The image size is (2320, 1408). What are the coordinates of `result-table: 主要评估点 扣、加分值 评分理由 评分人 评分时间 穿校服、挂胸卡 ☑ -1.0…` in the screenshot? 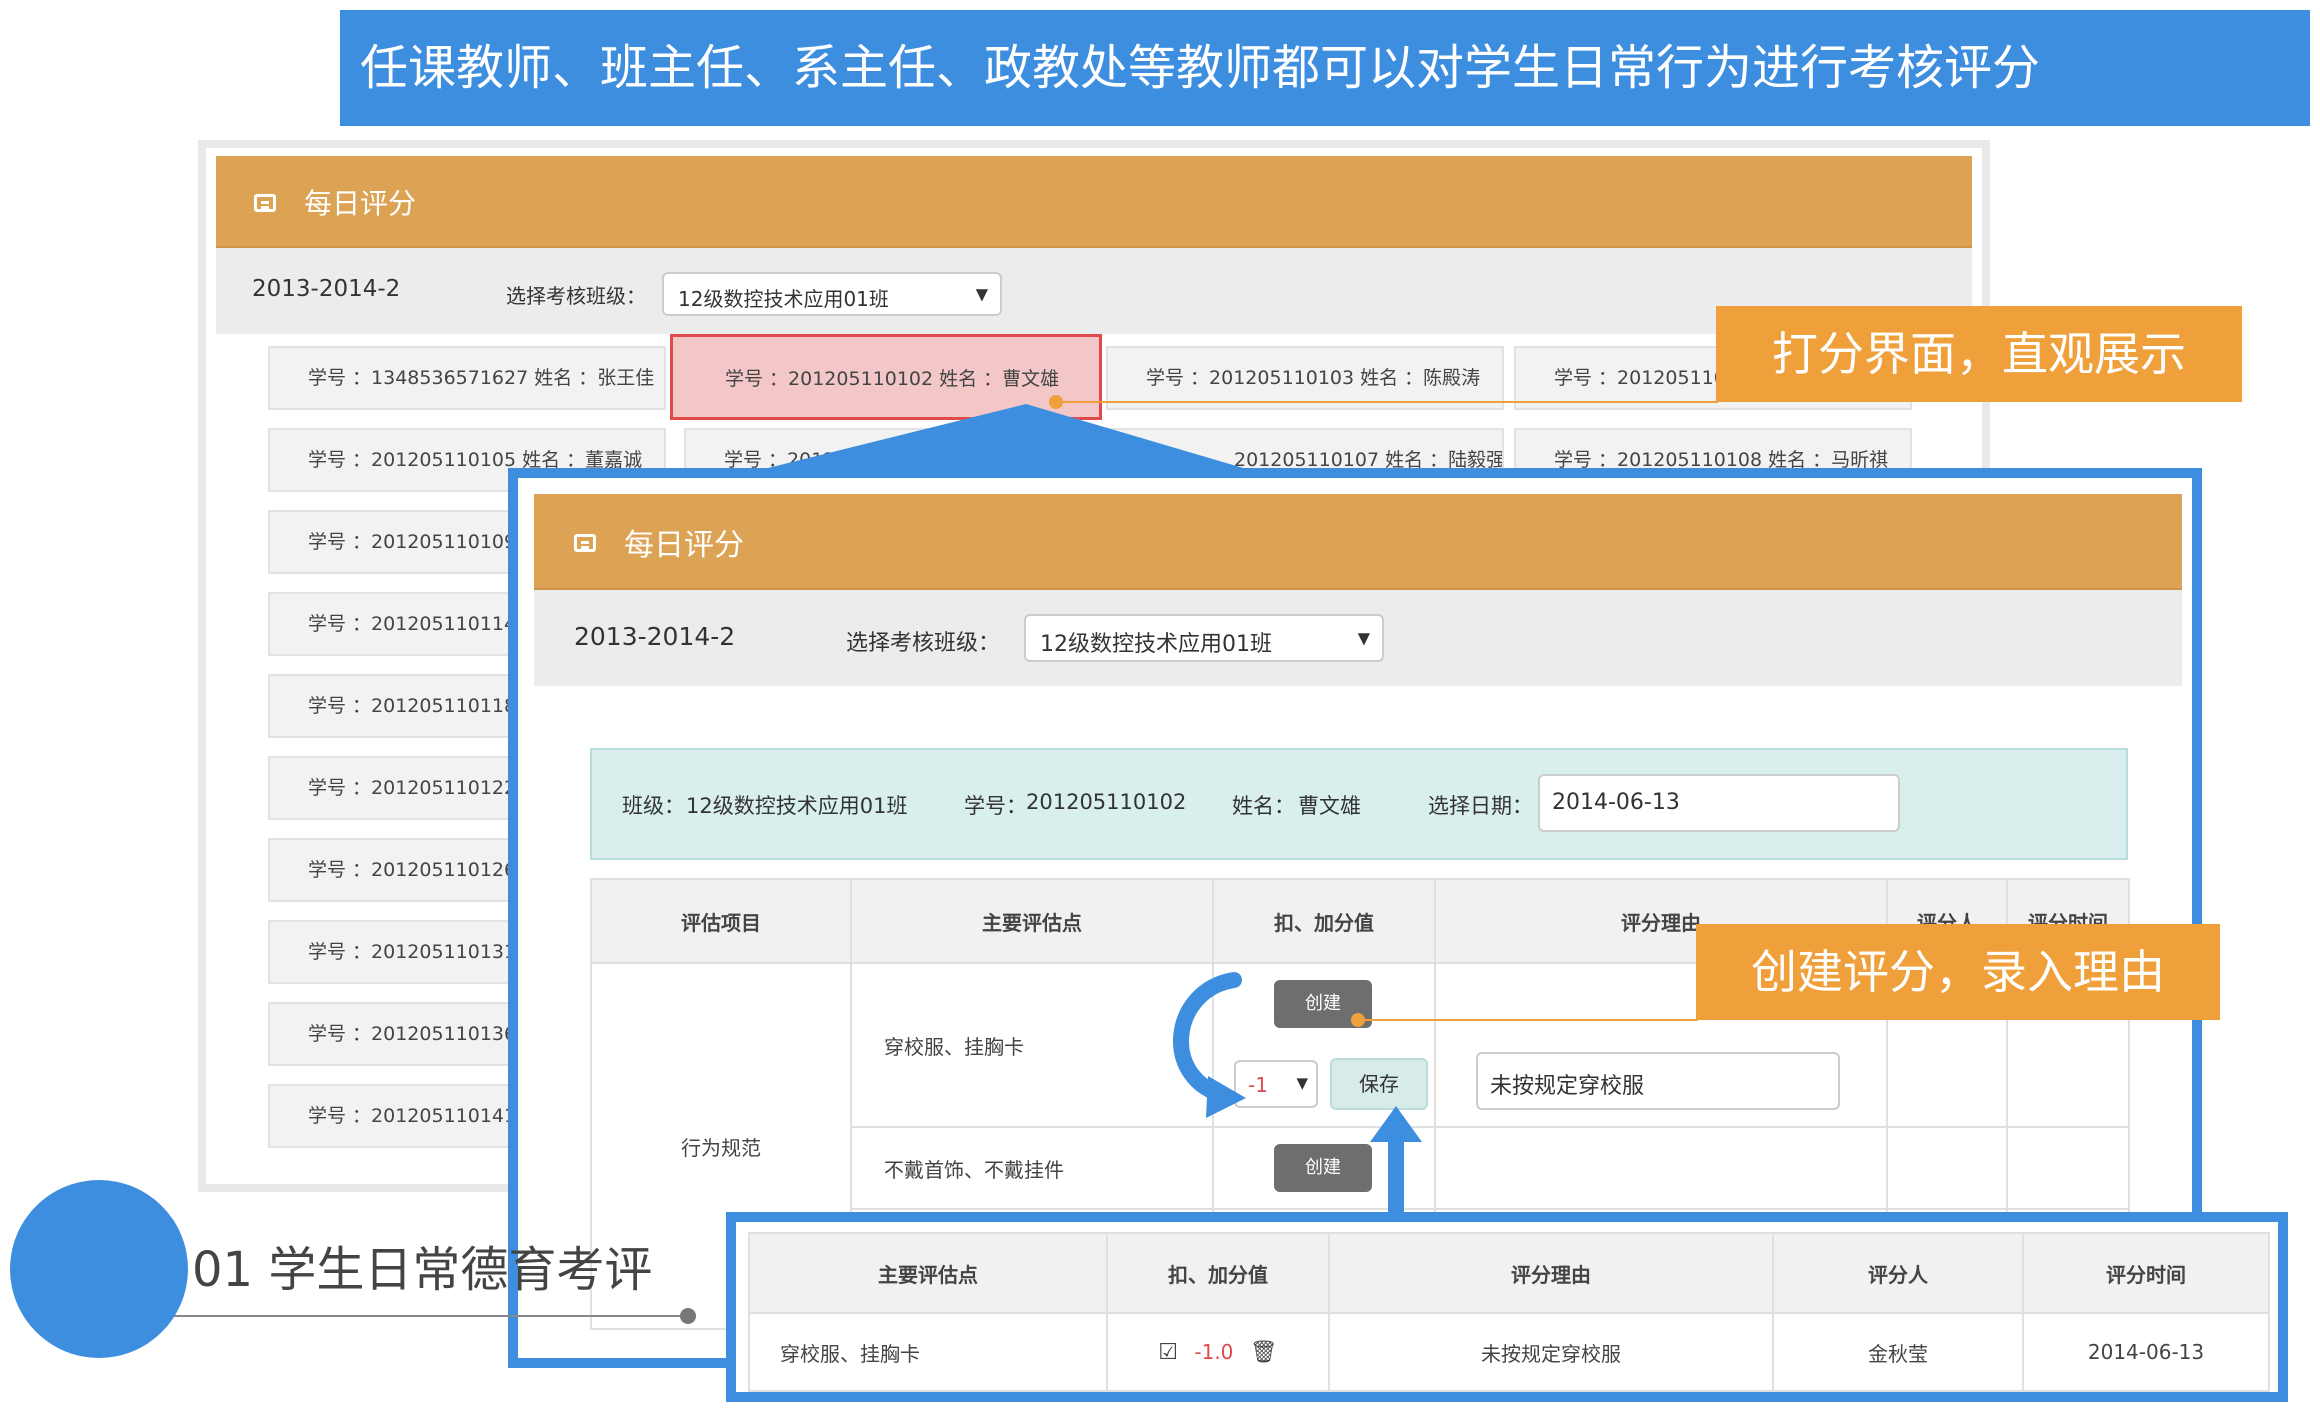 It's located at (1509, 1312).